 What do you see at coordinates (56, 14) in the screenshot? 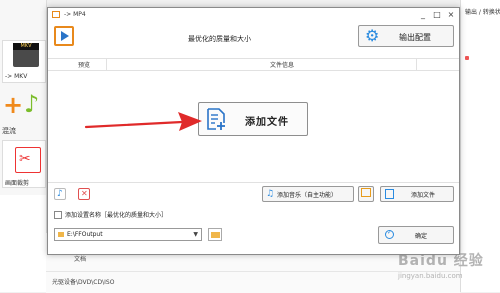
I see `app-icon` at bounding box center [56, 14].